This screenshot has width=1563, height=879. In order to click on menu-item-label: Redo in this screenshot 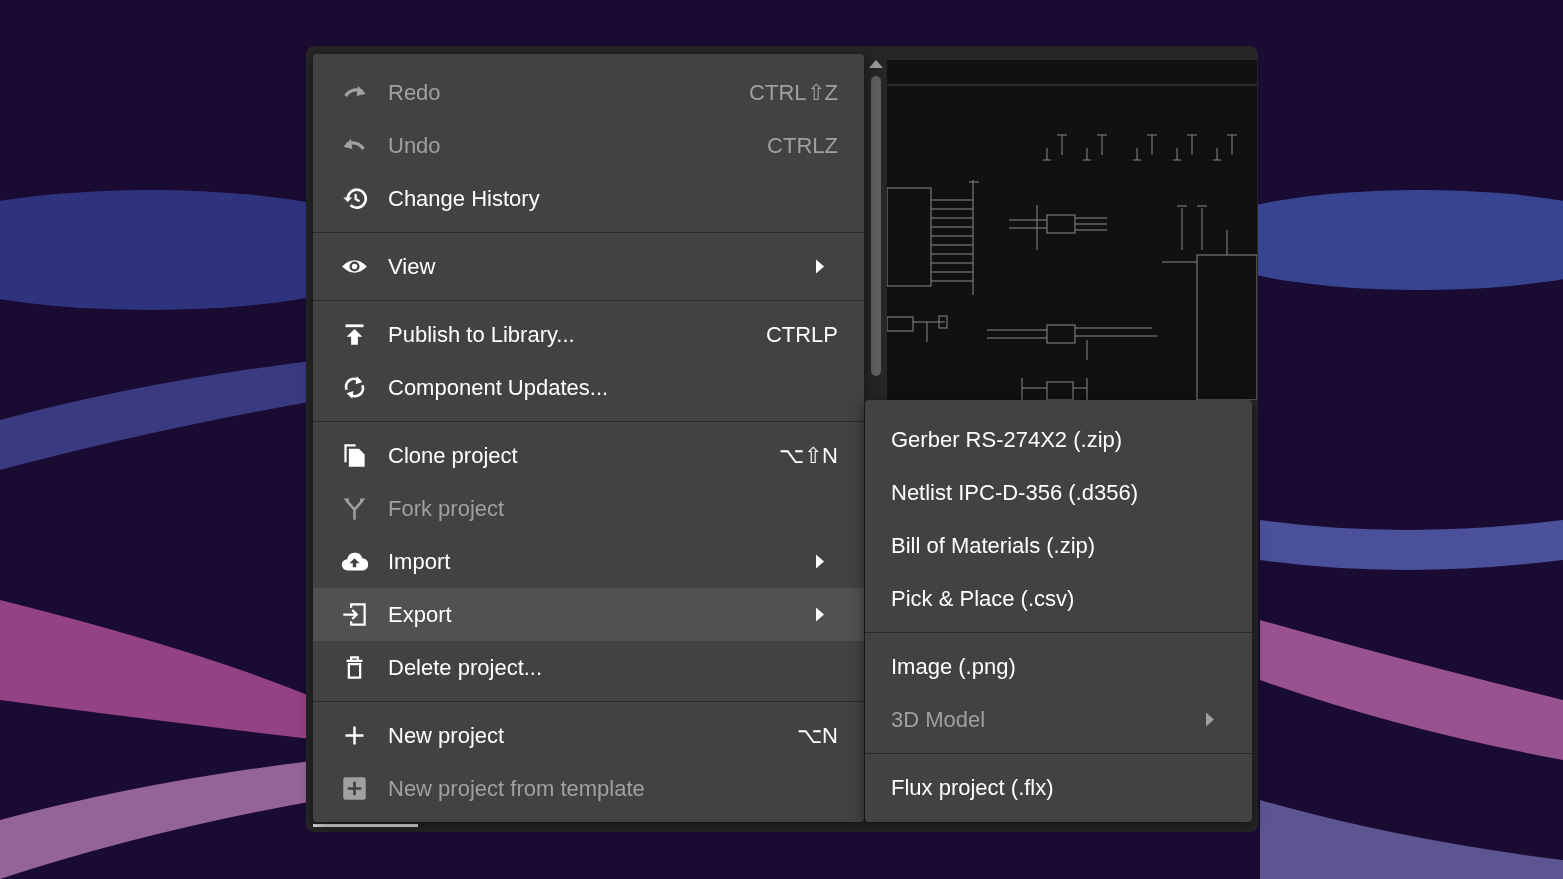, I will do `click(415, 92)`.